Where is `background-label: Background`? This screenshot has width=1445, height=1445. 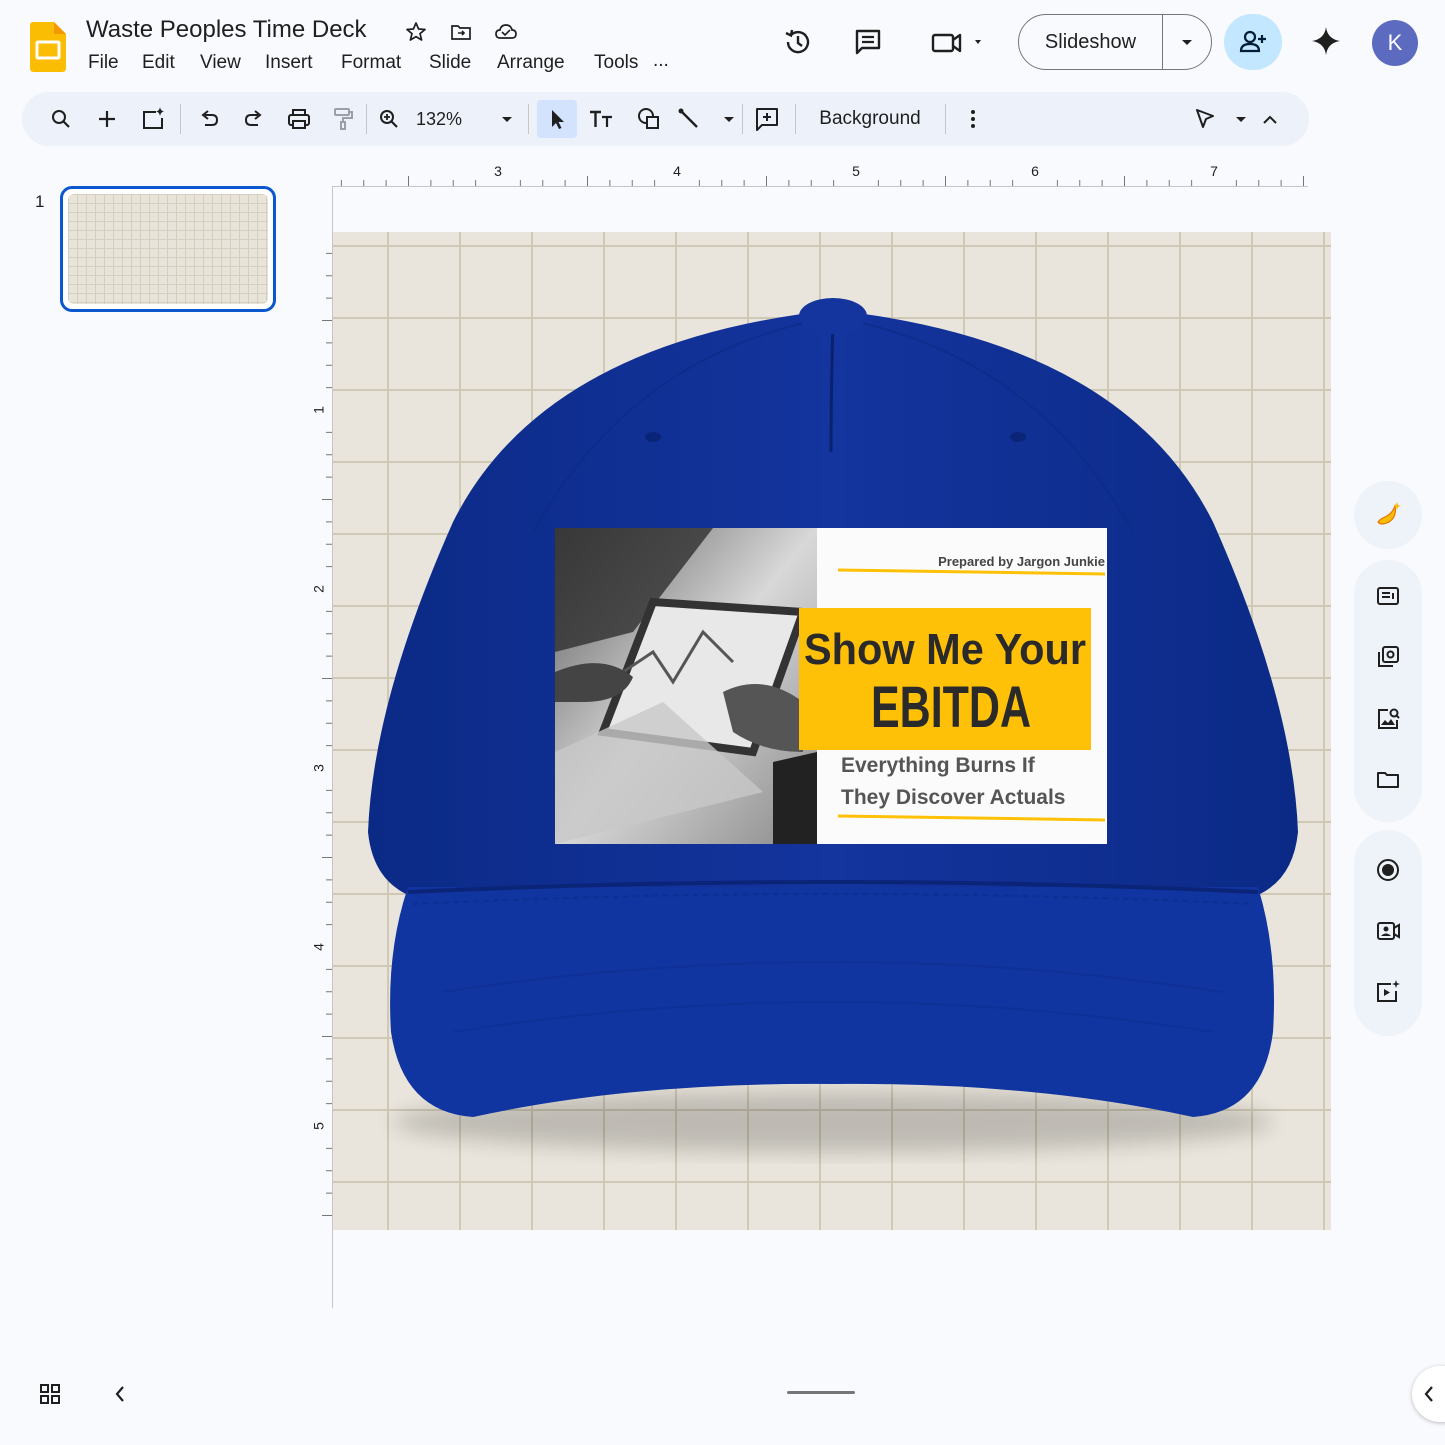
background-label: Background is located at coordinates (870, 118).